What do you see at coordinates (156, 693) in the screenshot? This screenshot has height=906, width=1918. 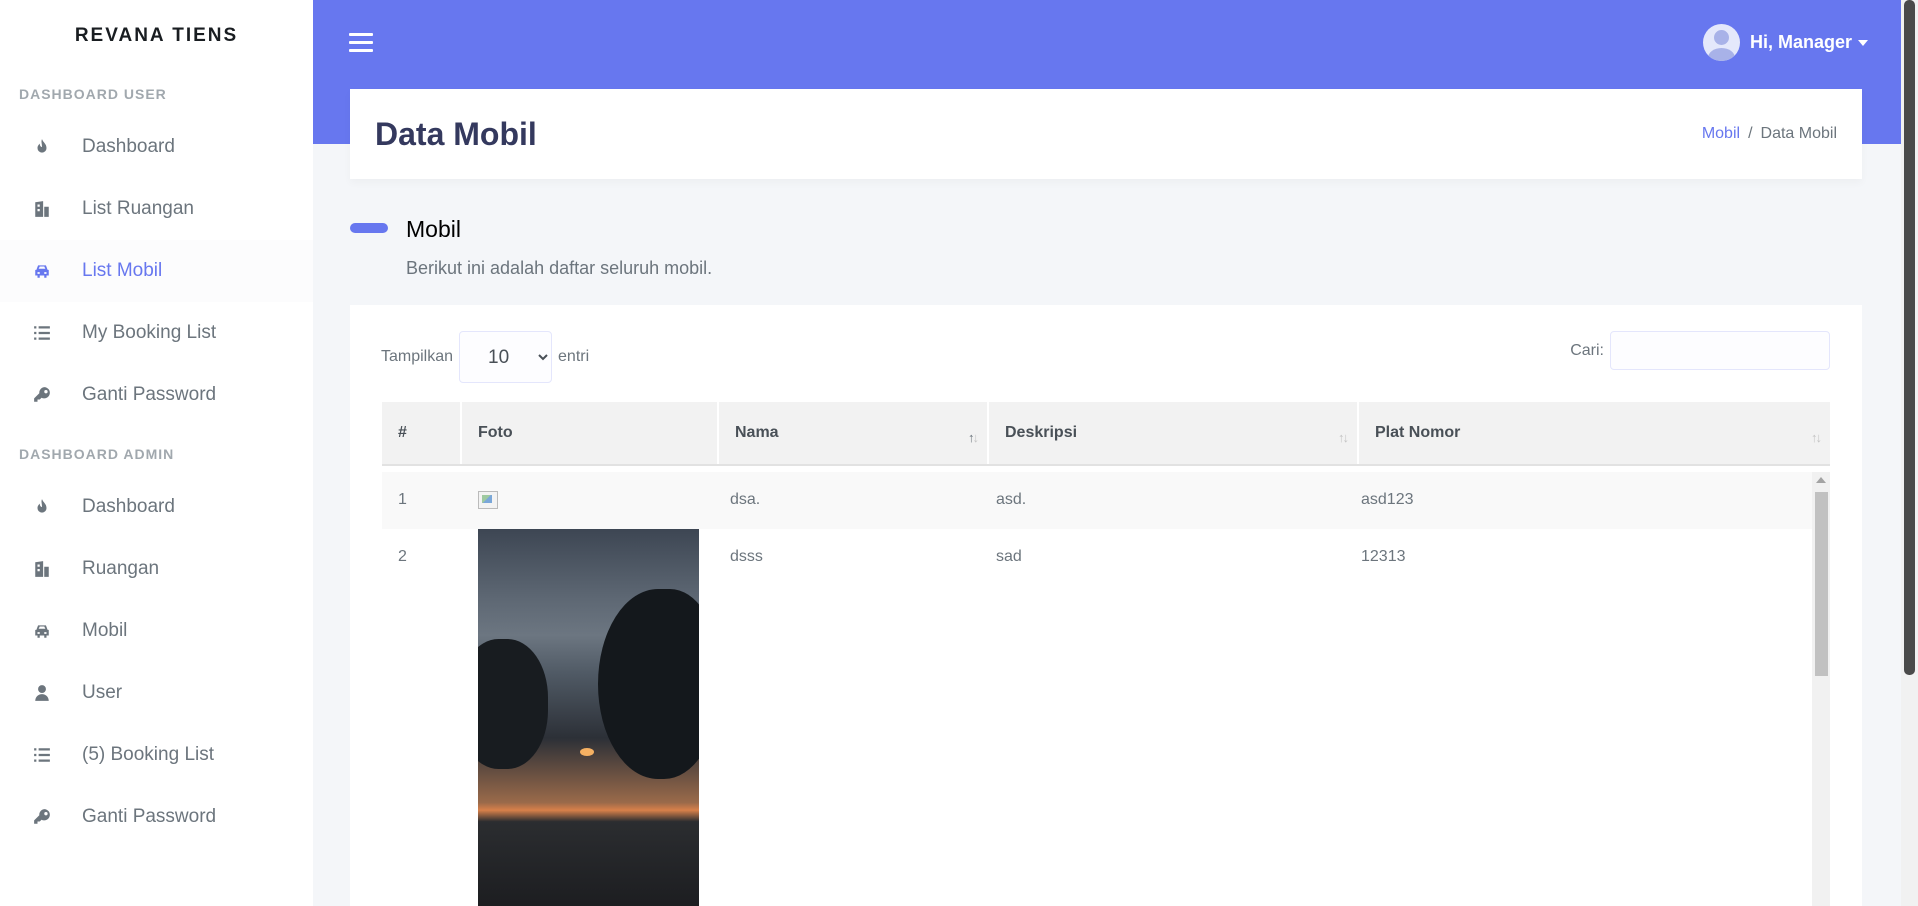 I see `sidebar-item-user: User` at bounding box center [156, 693].